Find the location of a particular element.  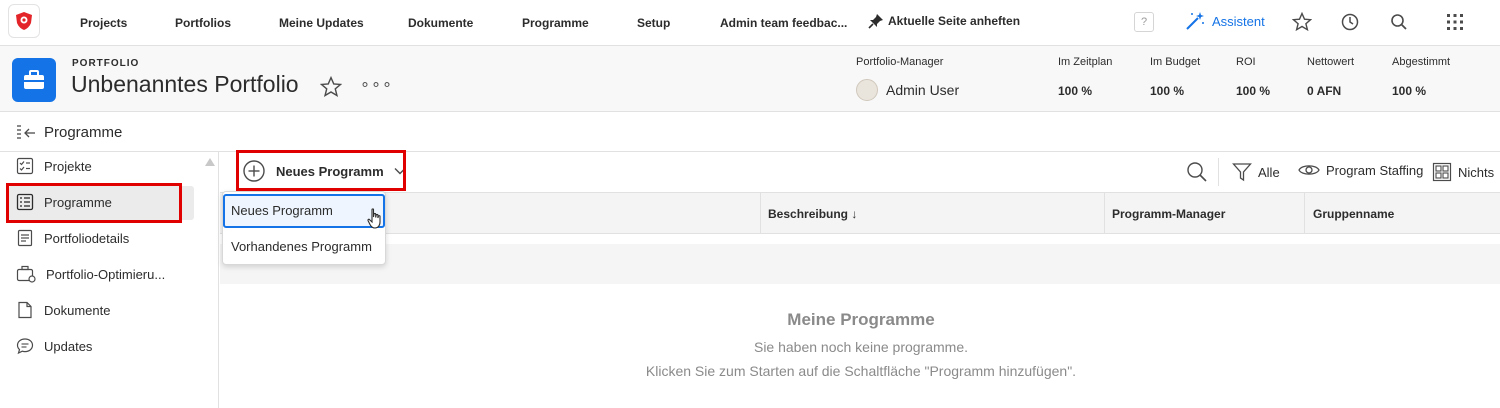

avatar is located at coordinates (867, 90).